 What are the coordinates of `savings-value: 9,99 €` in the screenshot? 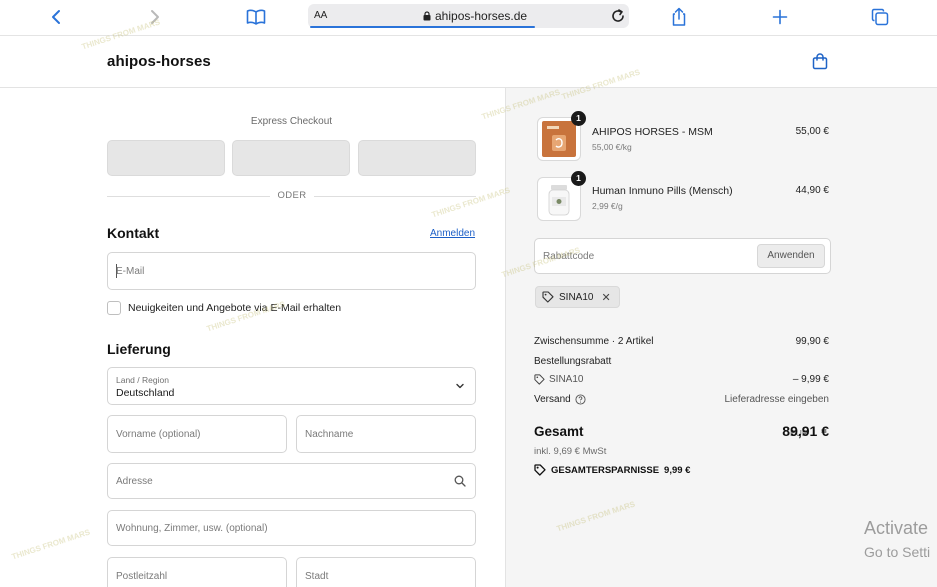 It's located at (677, 470).